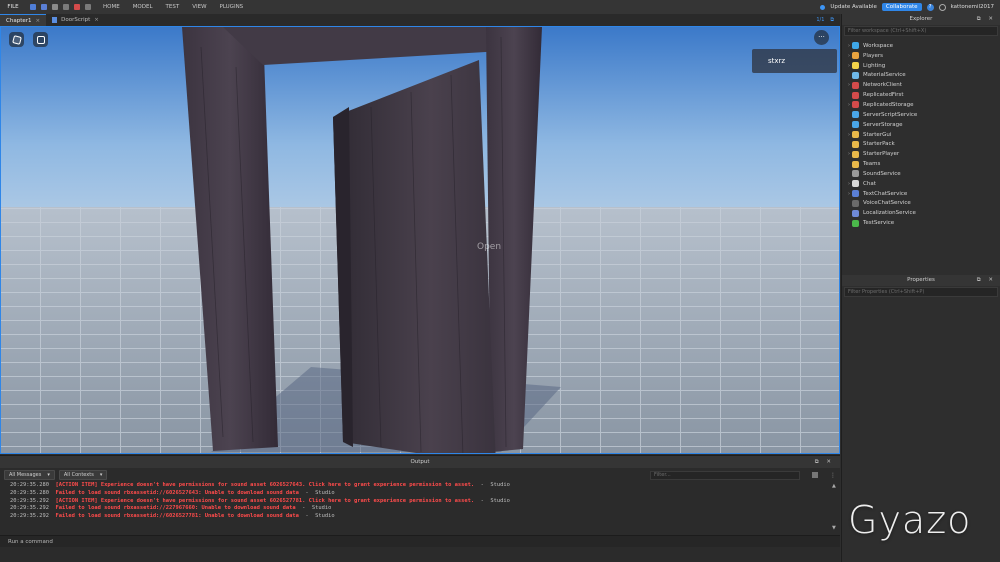 This screenshot has width=1000, height=562. Describe the element at coordinates (25, 475) in the screenshot. I see `dropdown-label: All Messages` at that location.